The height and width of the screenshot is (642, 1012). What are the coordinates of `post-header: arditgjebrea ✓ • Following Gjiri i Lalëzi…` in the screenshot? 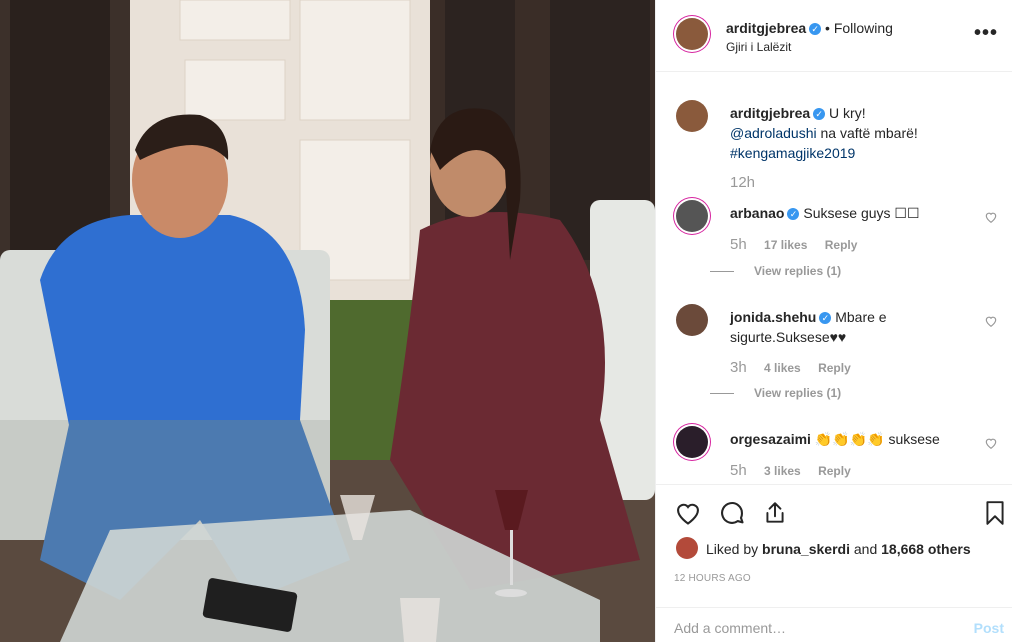 It's located at (834, 36).